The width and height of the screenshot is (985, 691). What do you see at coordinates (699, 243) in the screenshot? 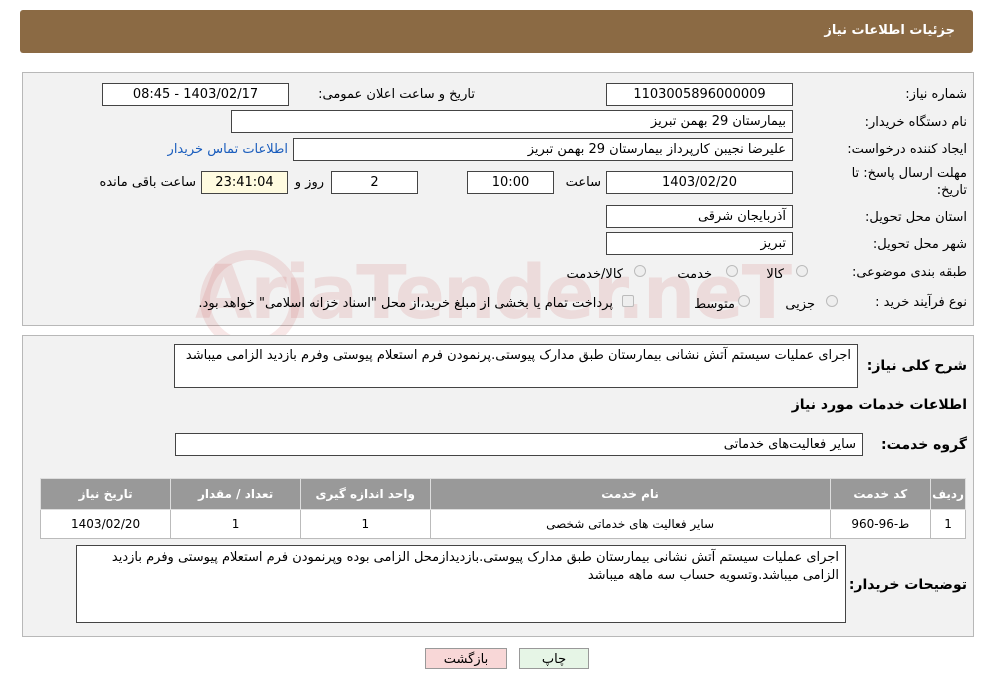
I see `city-field: تبریز` at bounding box center [699, 243].